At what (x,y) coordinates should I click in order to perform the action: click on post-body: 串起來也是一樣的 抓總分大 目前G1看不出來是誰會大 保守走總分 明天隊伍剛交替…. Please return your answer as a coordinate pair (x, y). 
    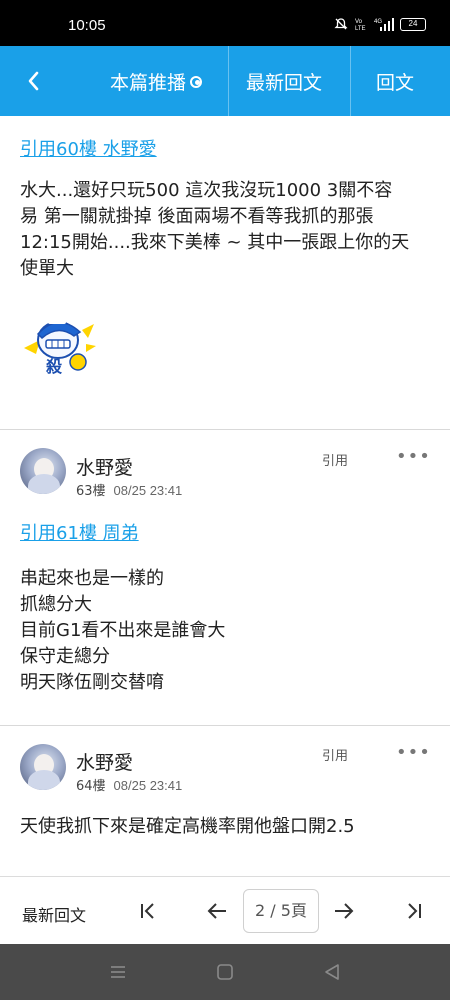
    Looking at the image, I should click on (225, 631).